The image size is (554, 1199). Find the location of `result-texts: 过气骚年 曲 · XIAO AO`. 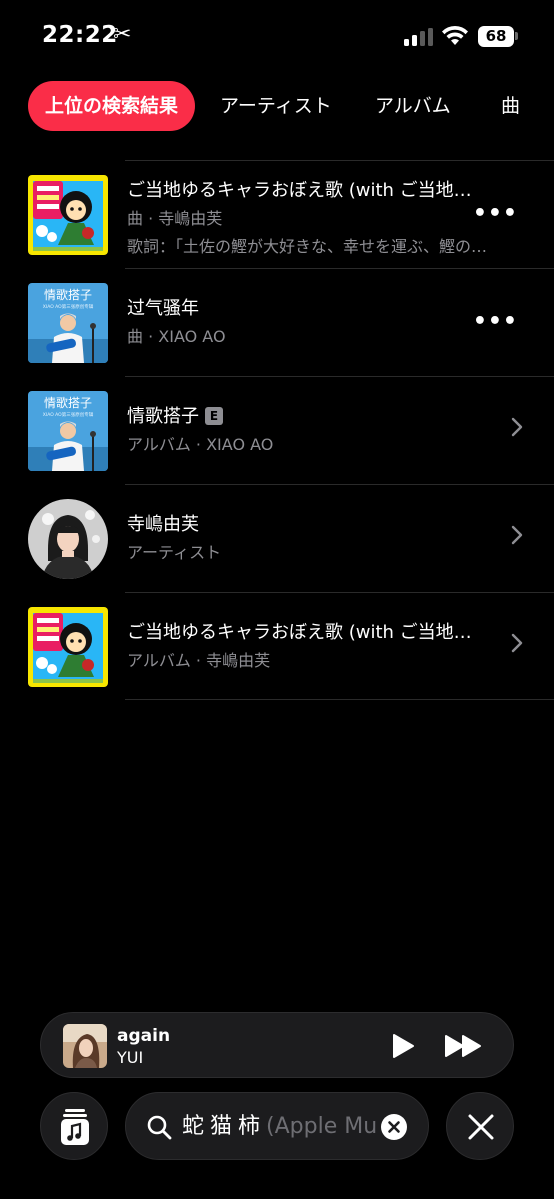

result-texts: 过气骚年 曲 · XIAO AO is located at coordinates (308, 323).